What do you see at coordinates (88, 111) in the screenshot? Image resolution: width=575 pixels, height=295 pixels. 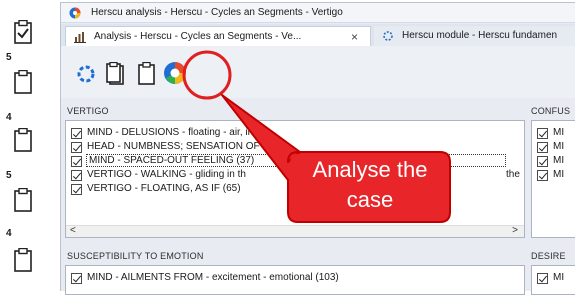 I see `section-header-vertigo: VERTIGO` at bounding box center [88, 111].